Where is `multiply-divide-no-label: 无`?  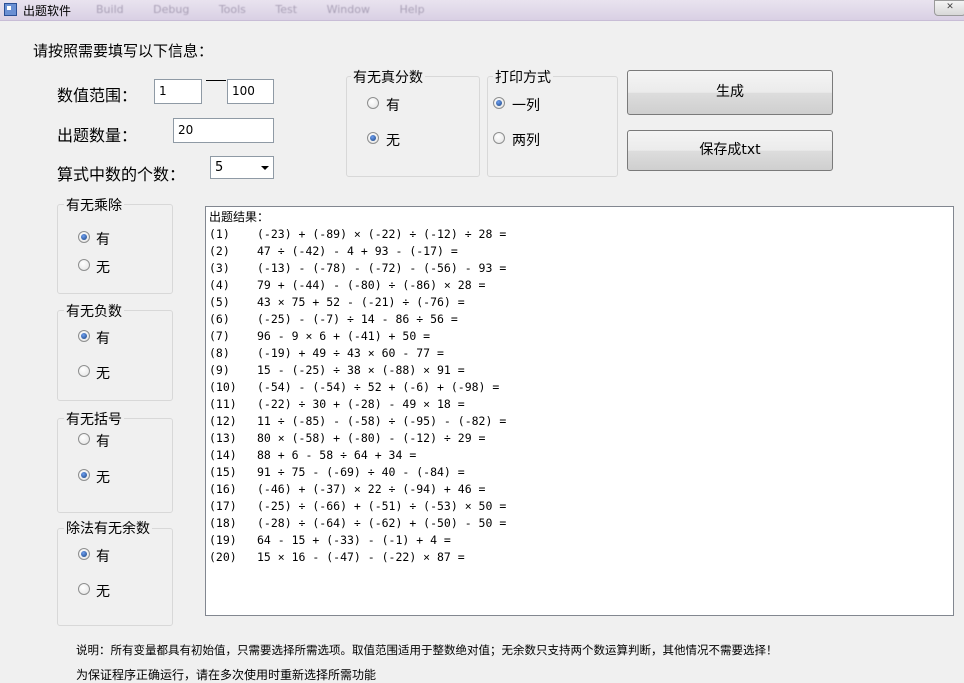 multiply-divide-no-label: 无 is located at coordinates (103, 268).